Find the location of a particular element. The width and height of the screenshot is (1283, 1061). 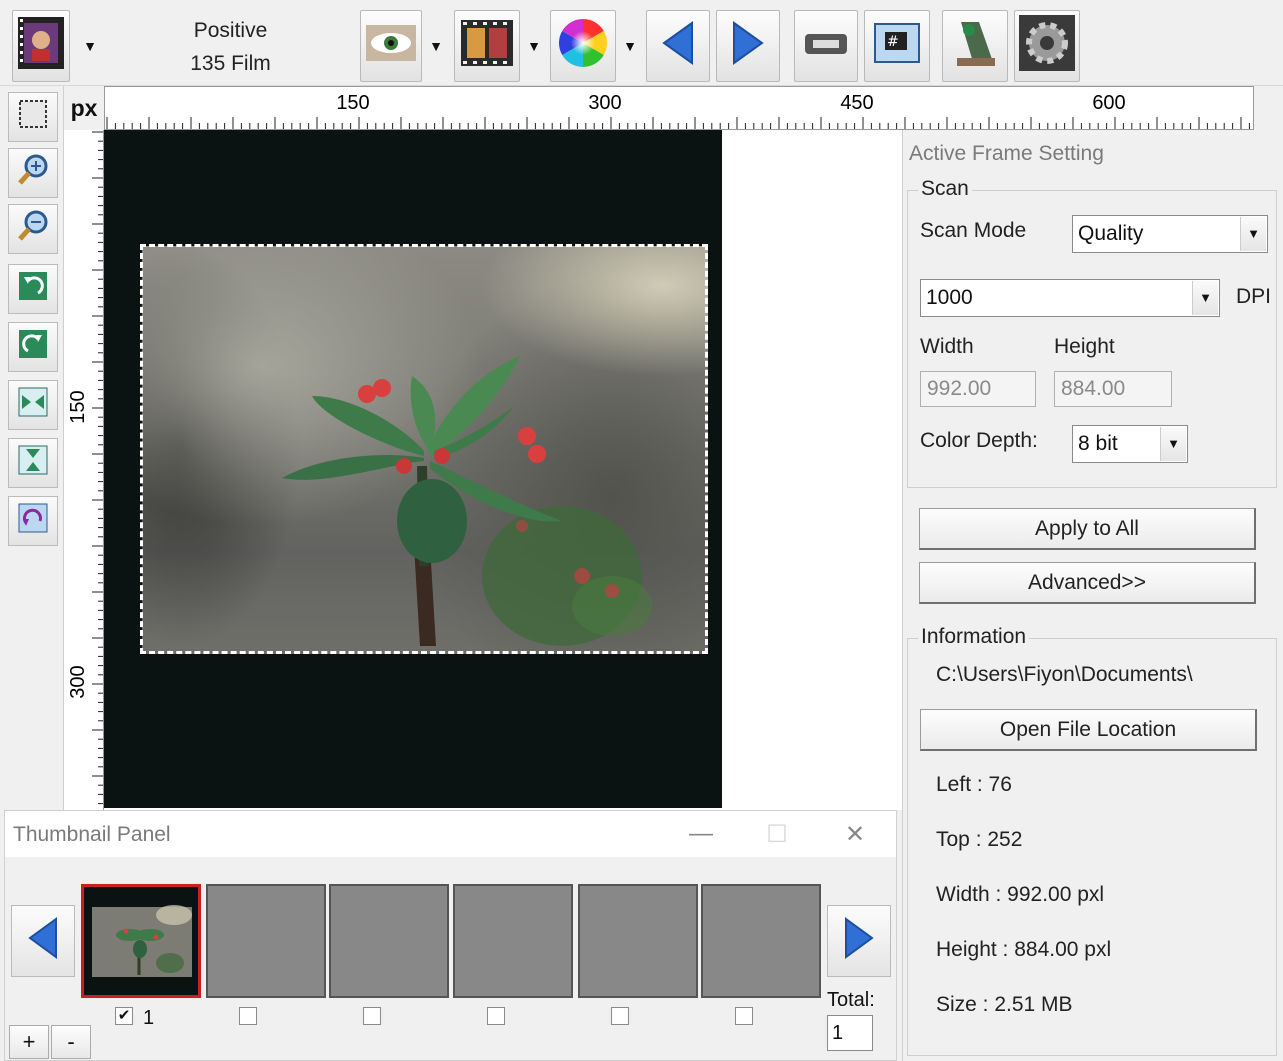

reset-button is located at coordinates (33, 521).